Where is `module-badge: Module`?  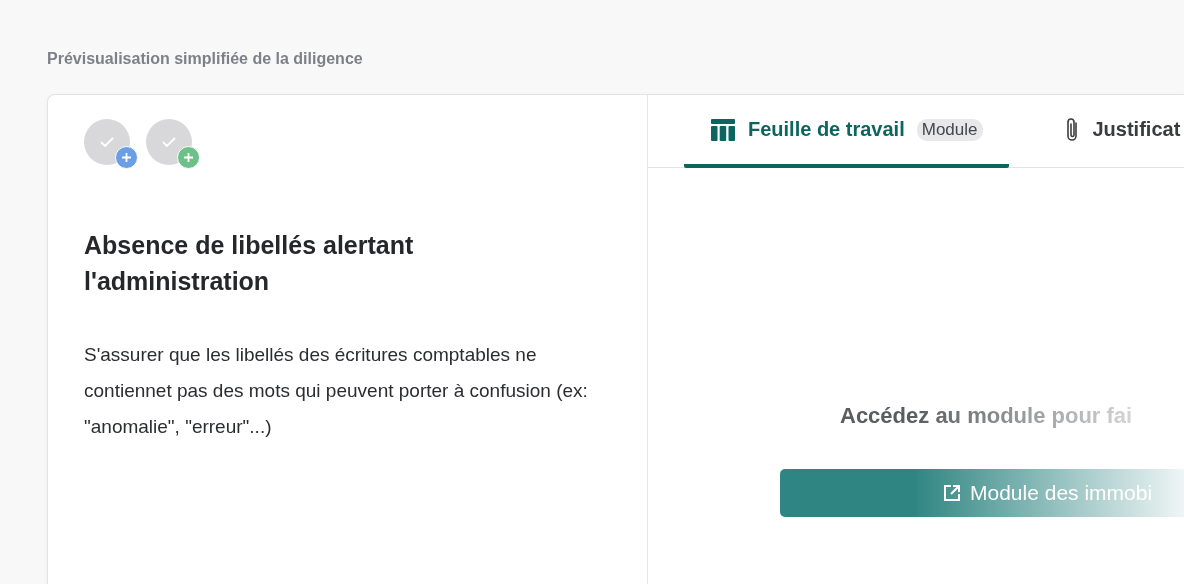
module-badge: Module is located at coordinates (949, 129).